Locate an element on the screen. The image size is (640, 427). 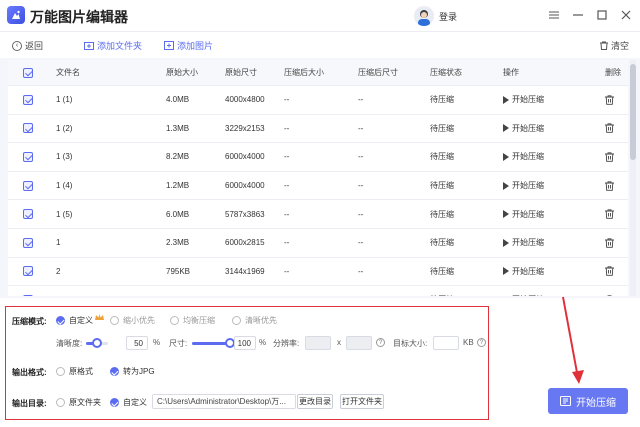
table-row: 3 1.6MB 3024x2351 -- -- 待压缩开始压缩 is located at coordinates (318, 291).